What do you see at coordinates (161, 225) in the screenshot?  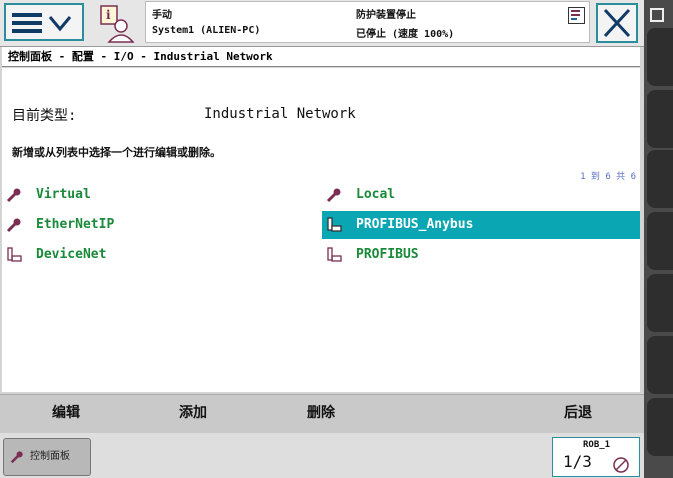 I see `list-item-ethernetip: EtherNetIP` at bounding box center [161, 225].